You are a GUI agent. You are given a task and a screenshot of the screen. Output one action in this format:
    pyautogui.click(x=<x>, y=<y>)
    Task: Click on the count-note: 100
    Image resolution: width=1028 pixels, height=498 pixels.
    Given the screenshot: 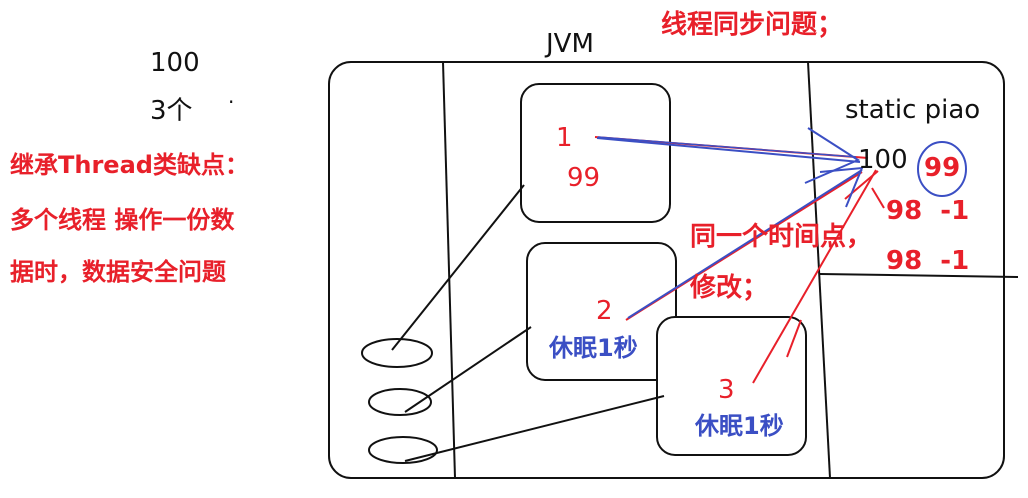 What is the action you would take?
    pyautogui.click(x=175, y=63)
    